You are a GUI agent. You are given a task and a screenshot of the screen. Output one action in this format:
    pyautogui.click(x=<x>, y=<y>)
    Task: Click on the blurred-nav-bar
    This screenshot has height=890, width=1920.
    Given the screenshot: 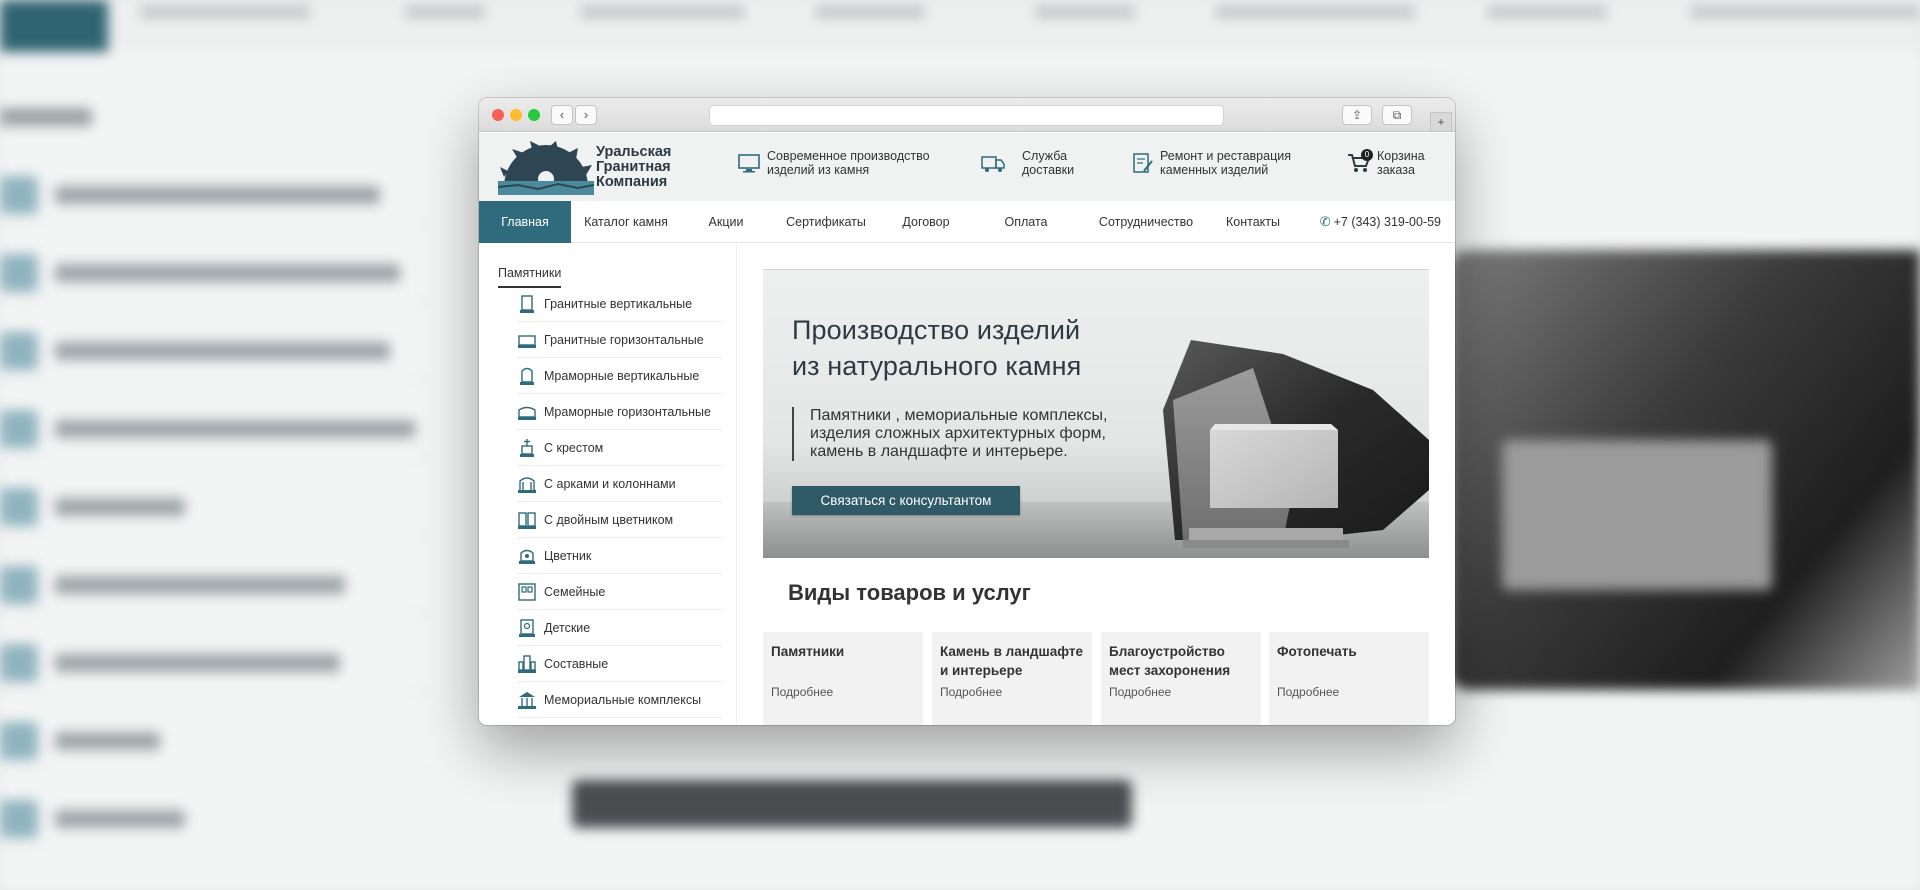 What is the action you would take?
    pyautogui.click(x=960, y=26)
    